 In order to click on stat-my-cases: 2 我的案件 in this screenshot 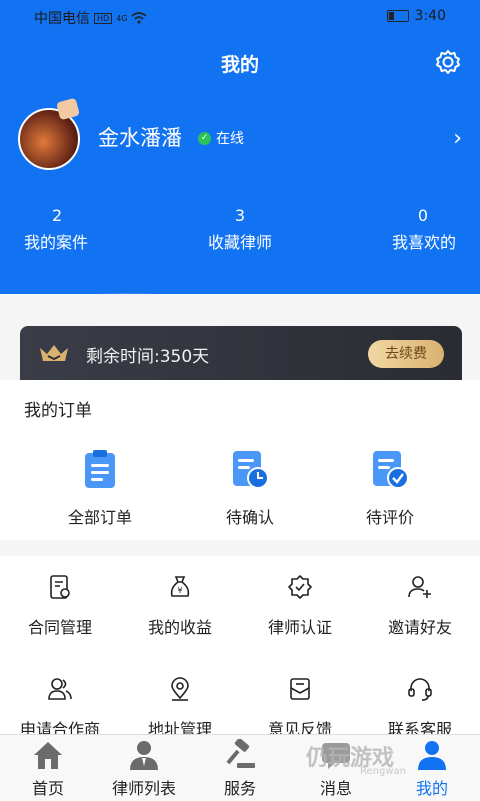, I will do `click(80, 229)`.